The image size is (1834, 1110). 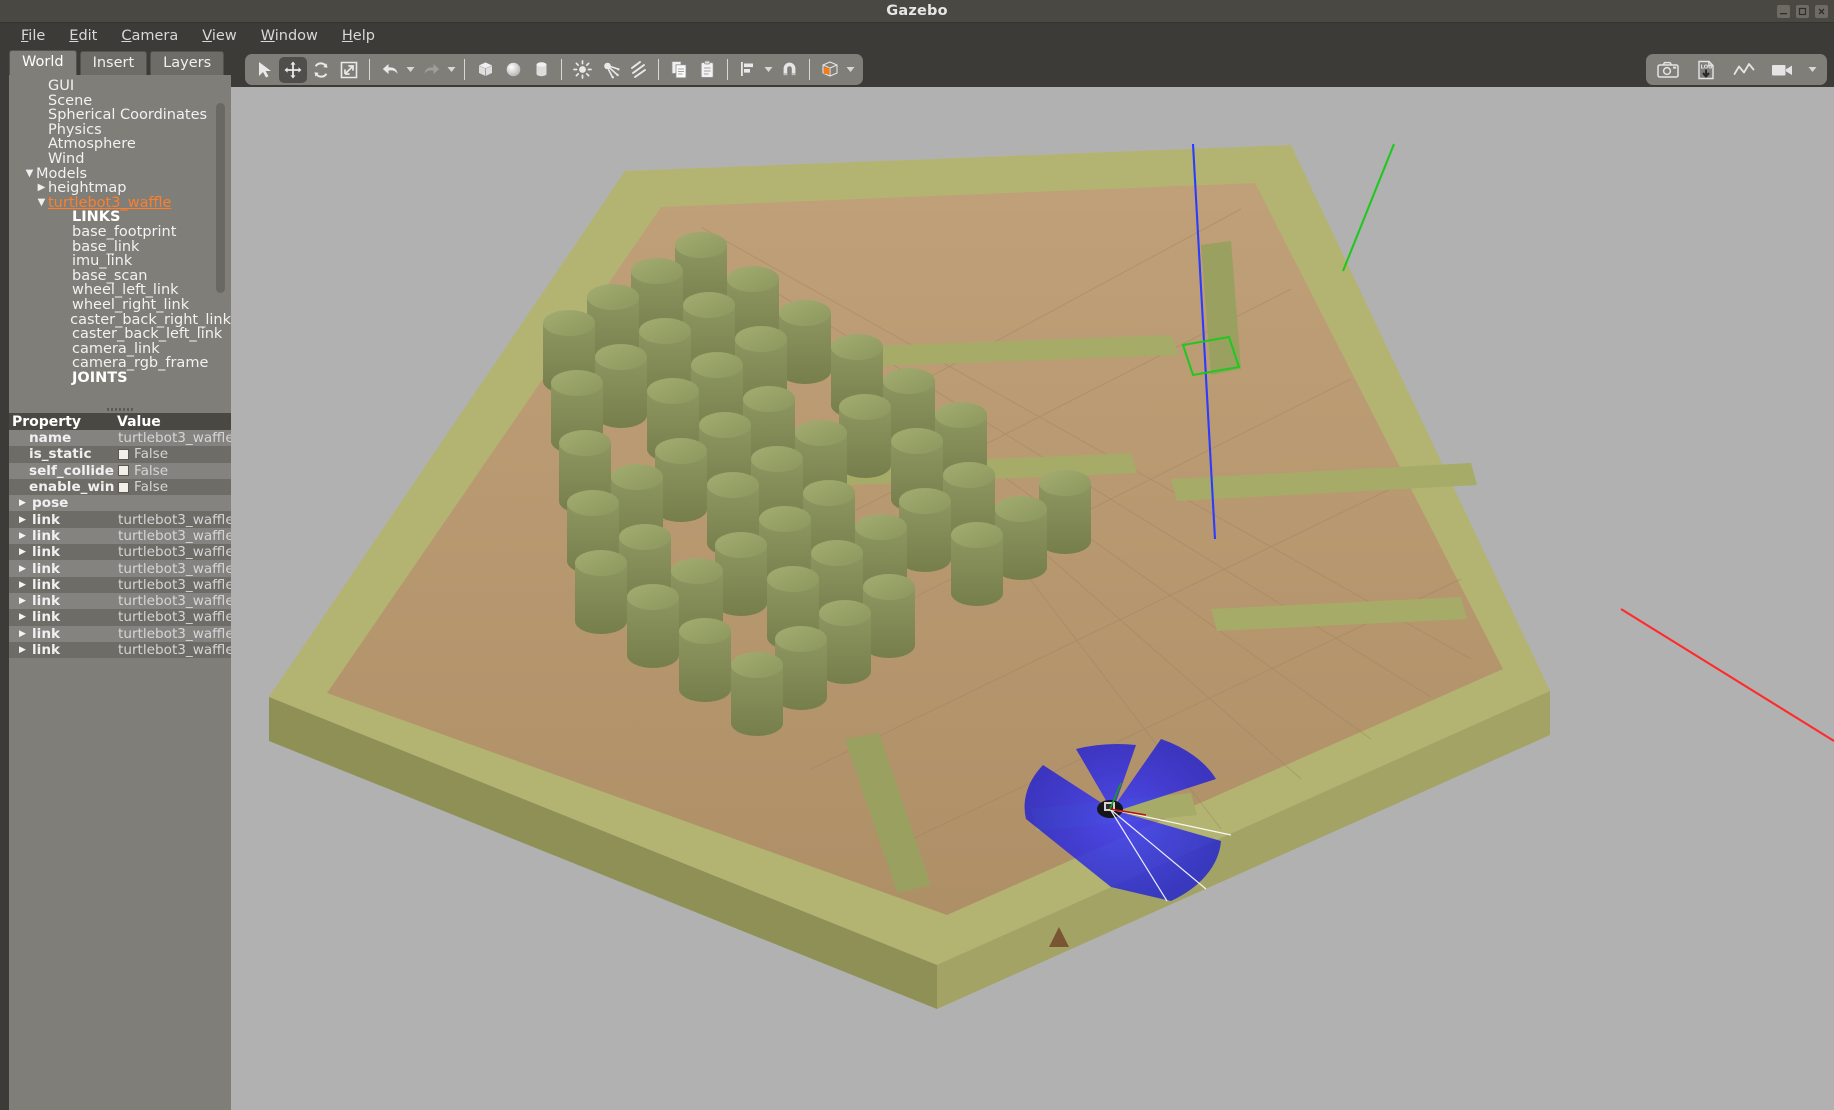 What do you see at coordinates (120, 86) in the screenshot?
I see `tree-item-gui: GUI` at bounding box center [120, 86].